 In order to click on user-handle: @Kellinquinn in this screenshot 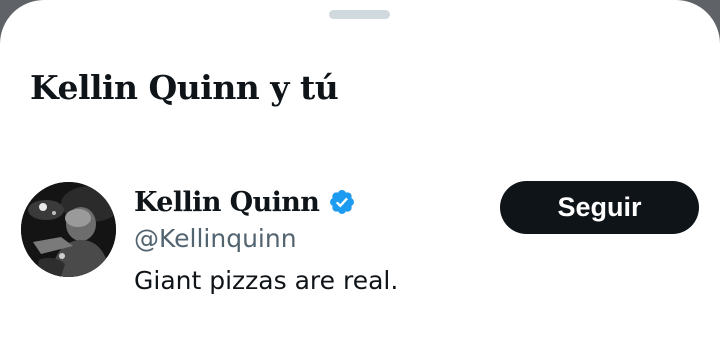, I will do `click(215, 238)`.